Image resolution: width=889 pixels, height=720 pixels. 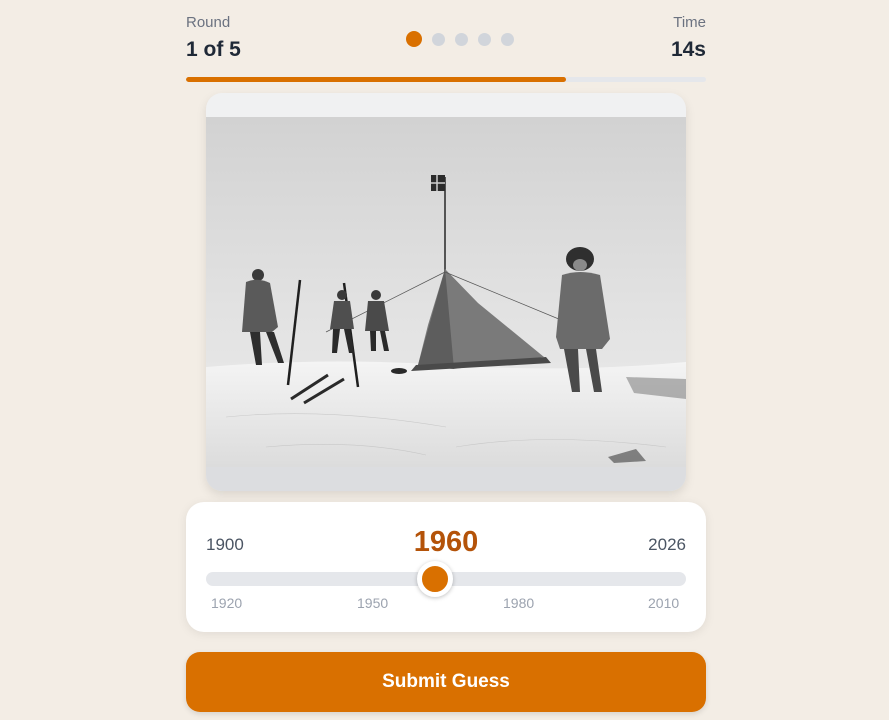 What do you see at coordinates (664, 603) in the screenshot?
I see `slider-tick-label: 2010` at bounding box center [664, 603].